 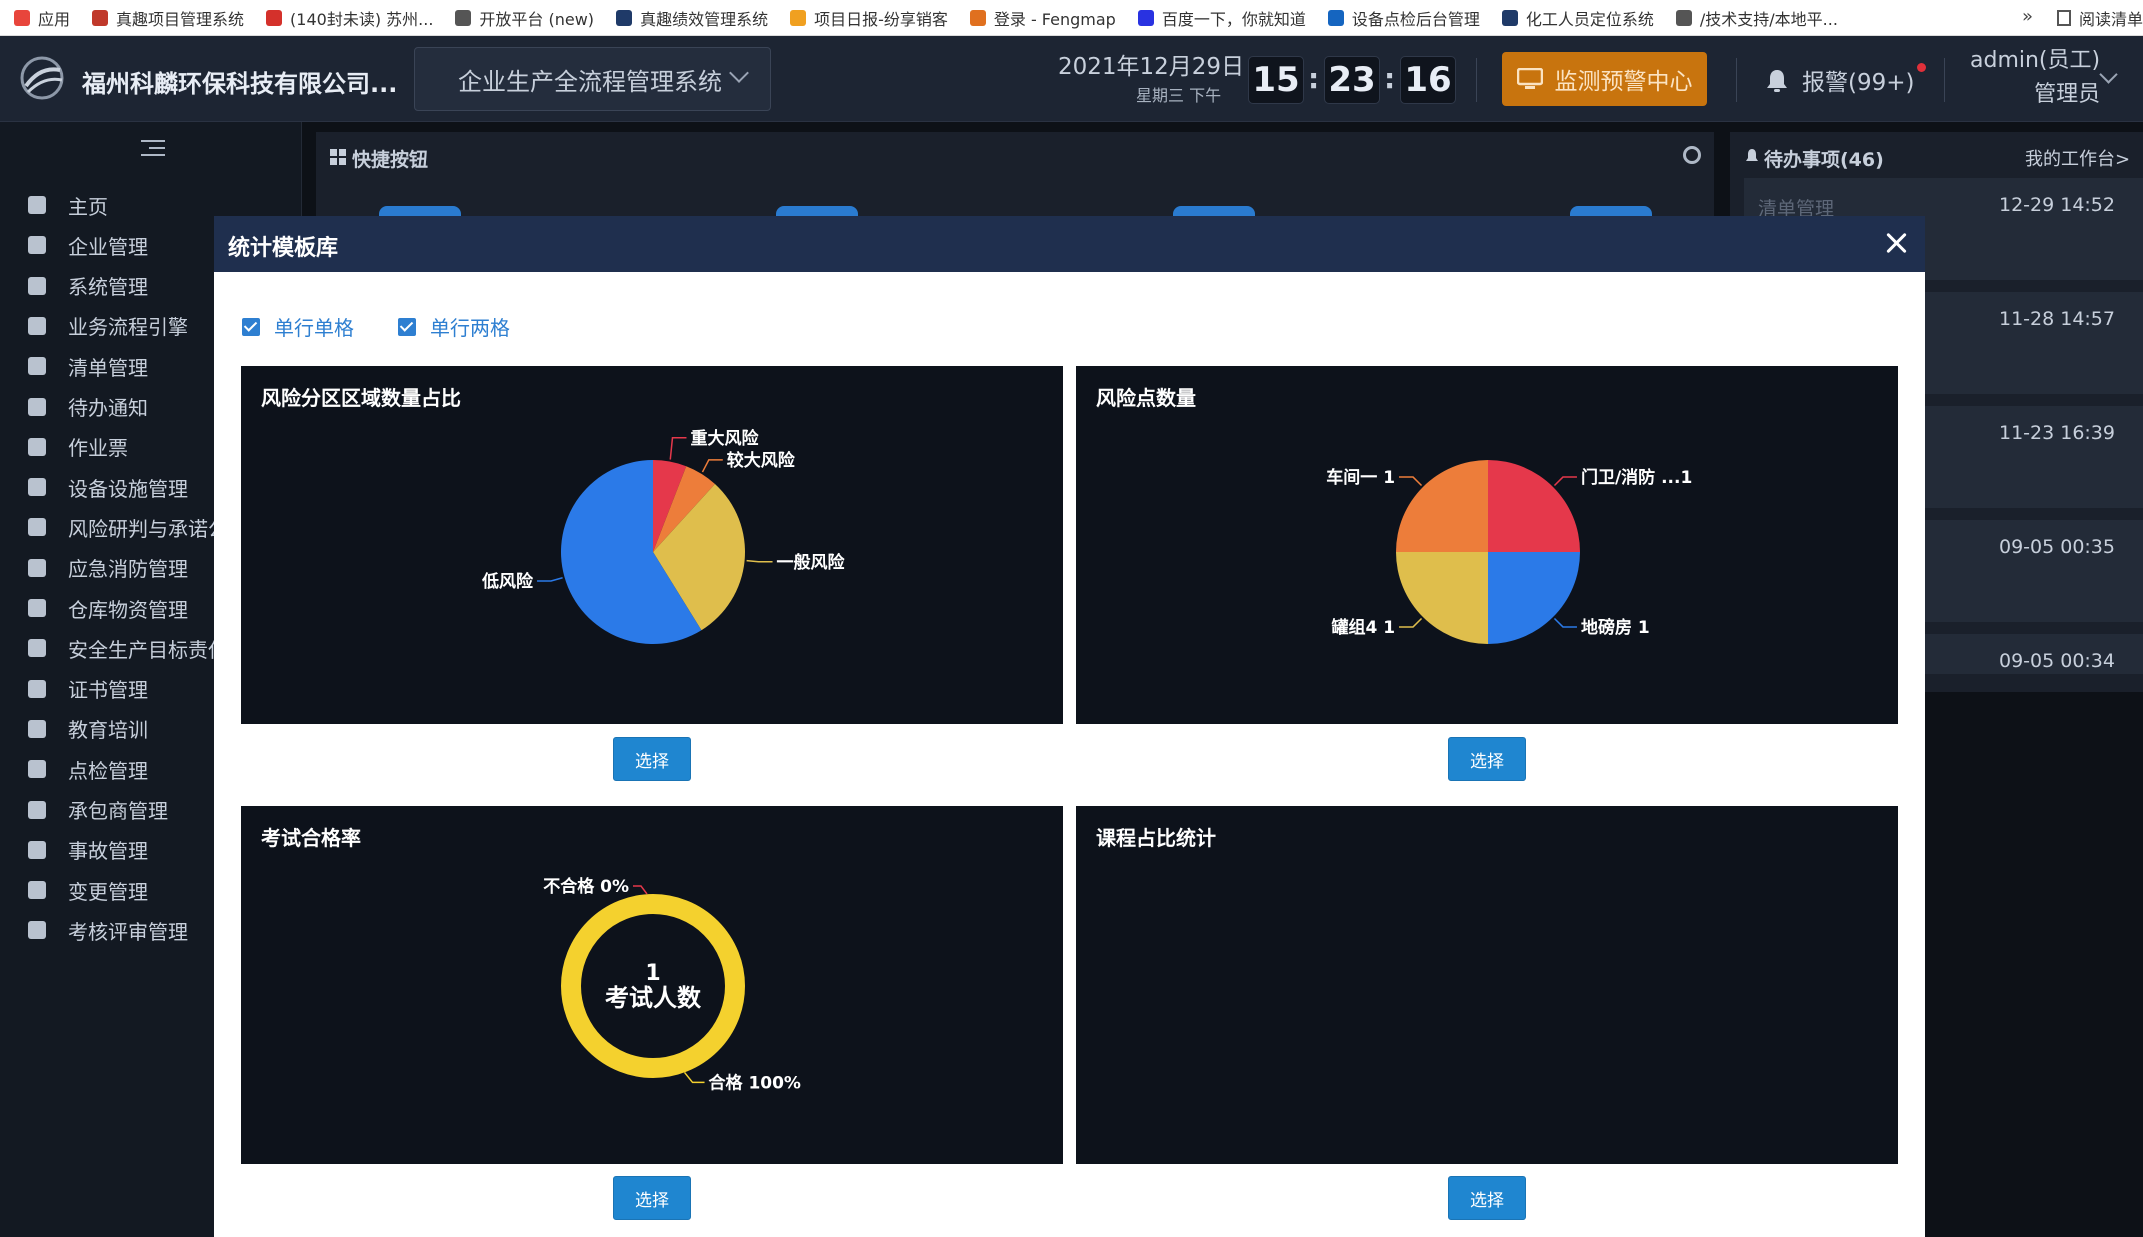 I want to click on briefcase-icon, so click(x=37, y=527).